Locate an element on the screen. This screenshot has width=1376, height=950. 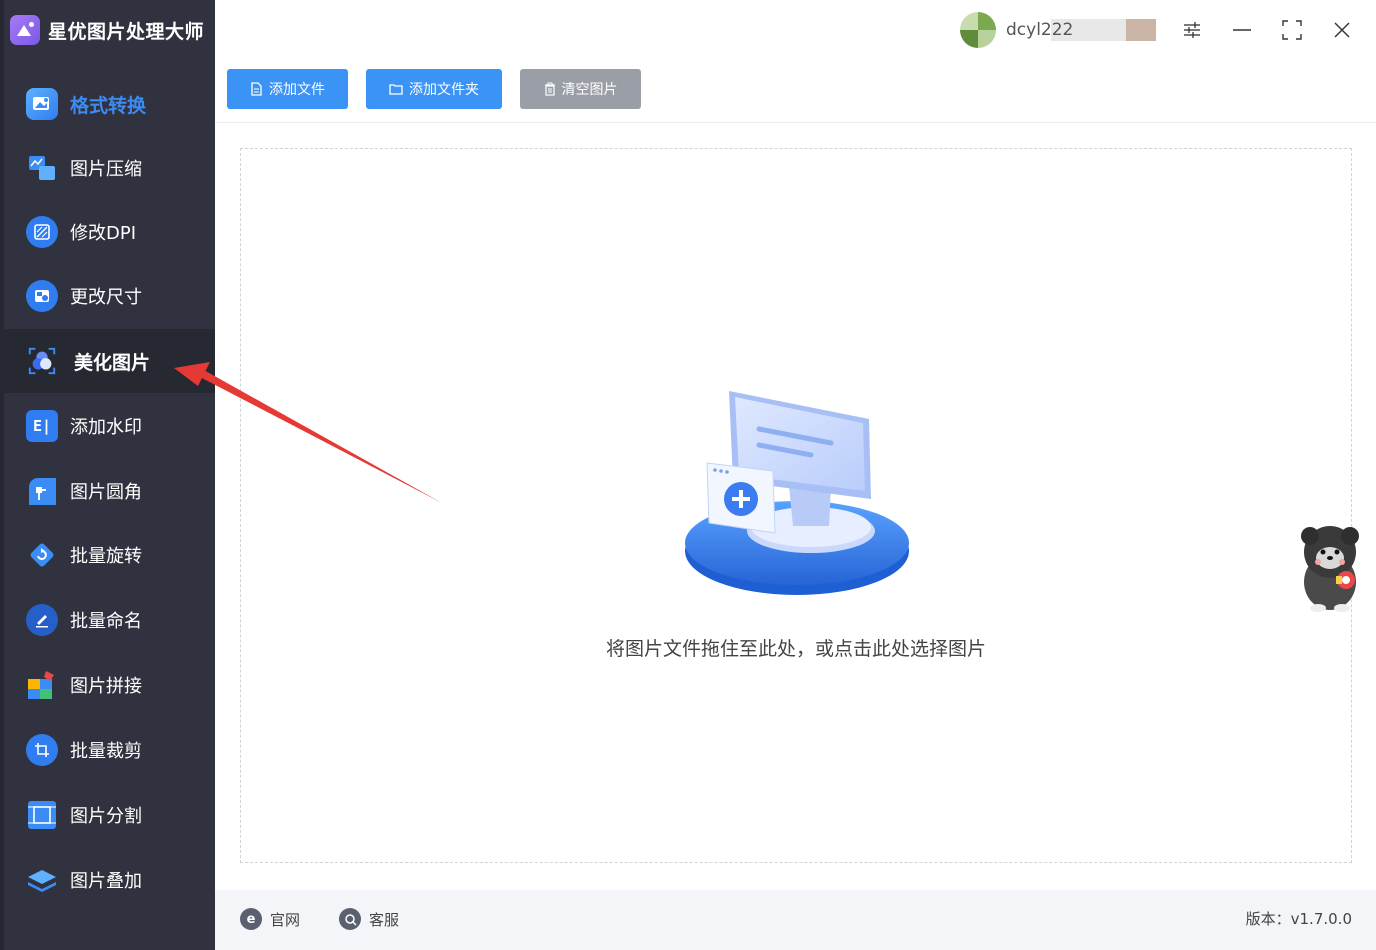
sidebar-item-label: 图片拼接 is located at coordinates (106, 686).